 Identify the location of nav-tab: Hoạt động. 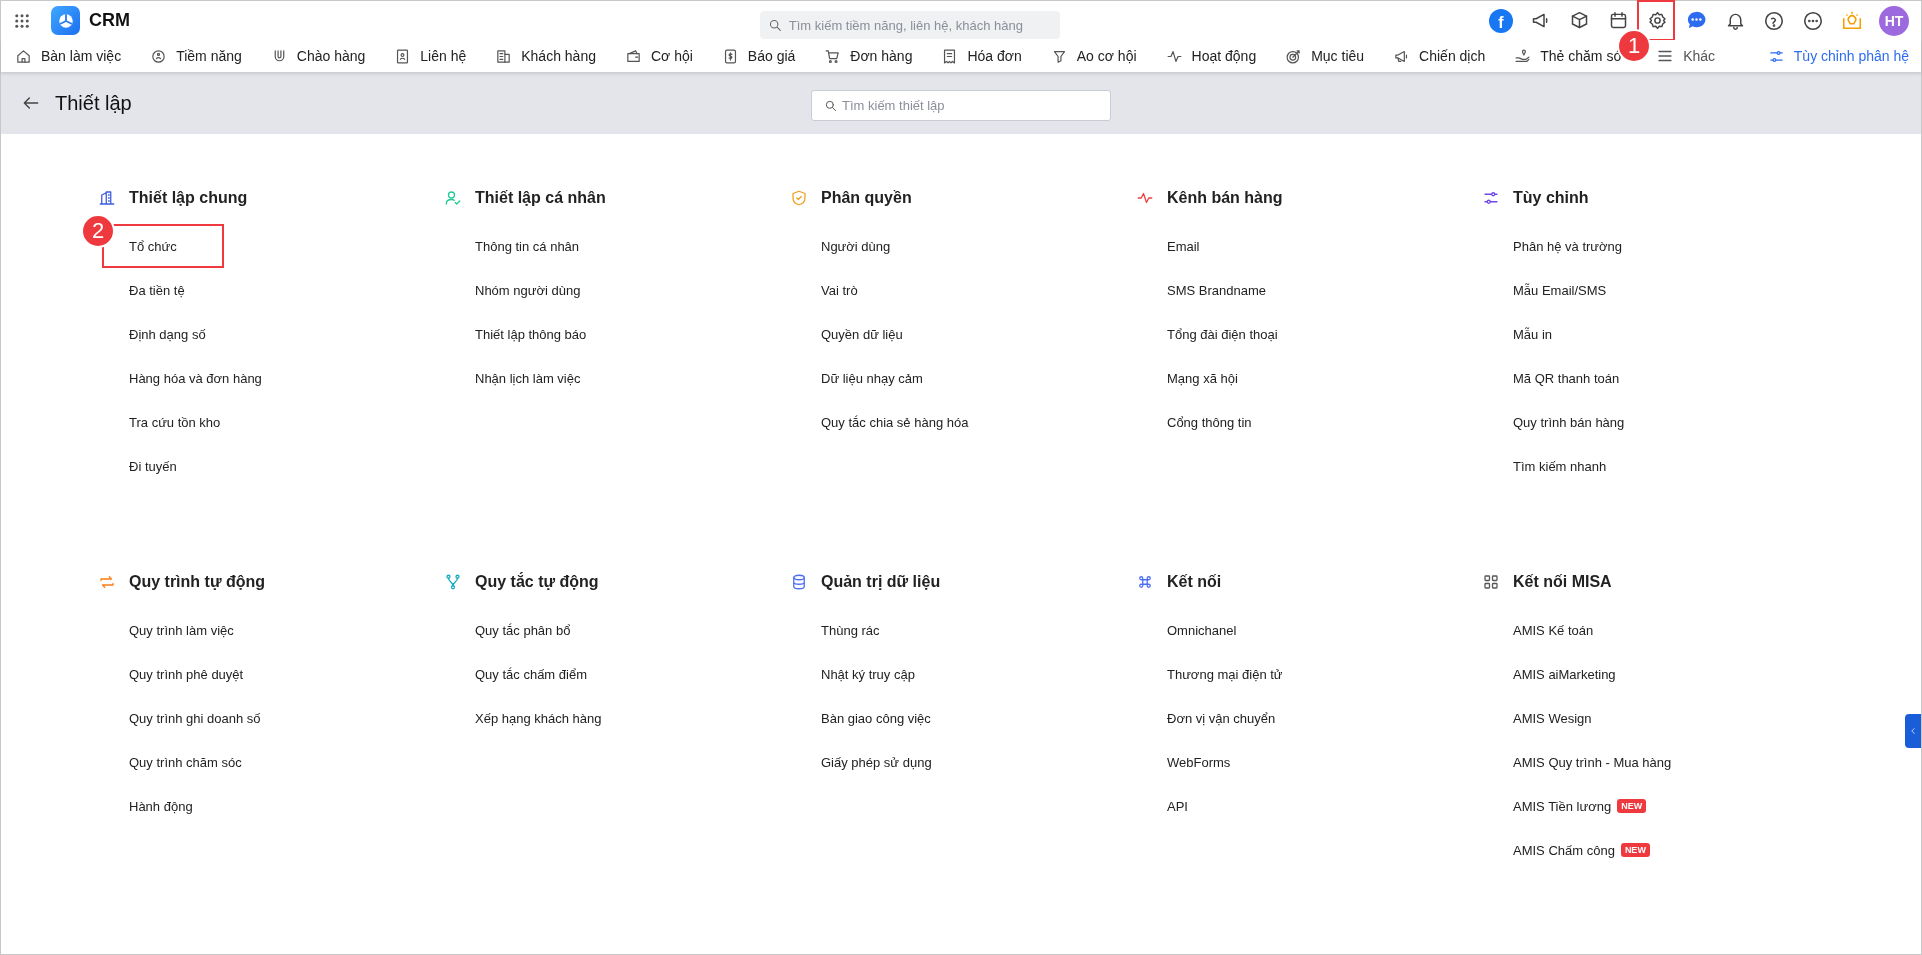
(1211, 56).